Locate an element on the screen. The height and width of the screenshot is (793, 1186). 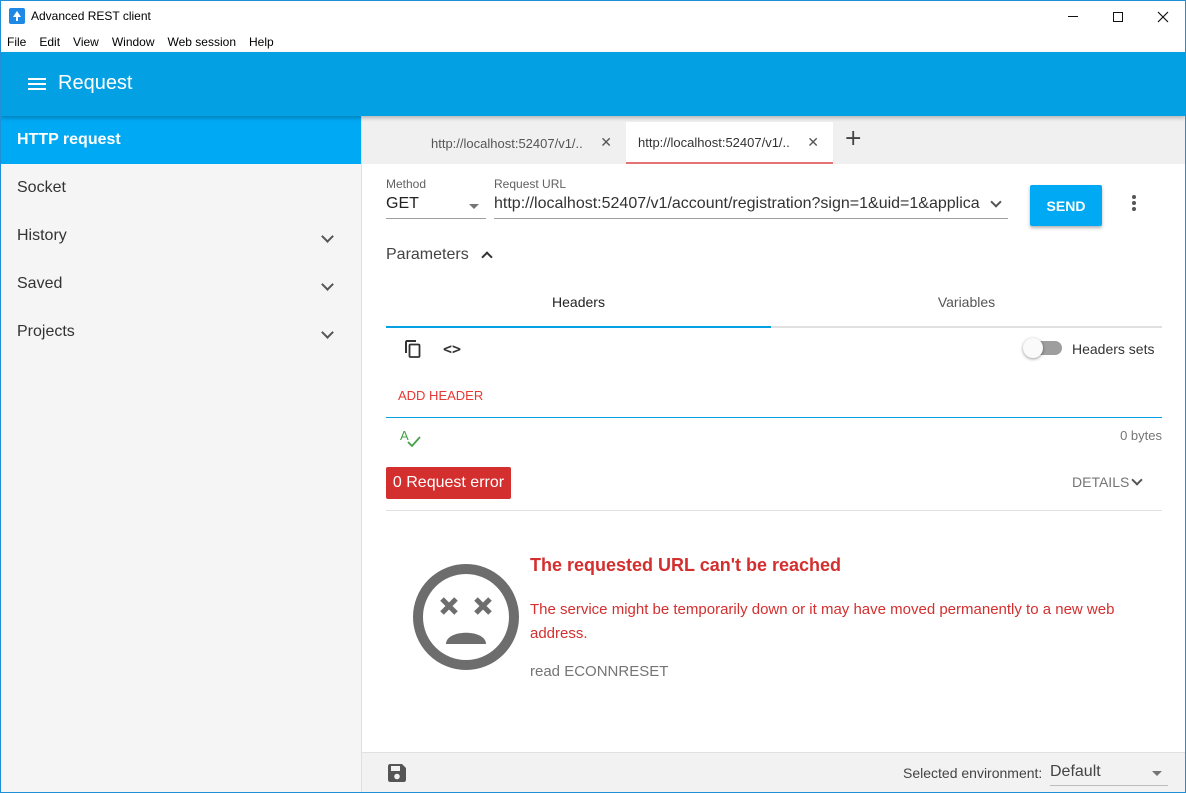
sidebar-item-label: Saved is located at coordinates (40, 283).